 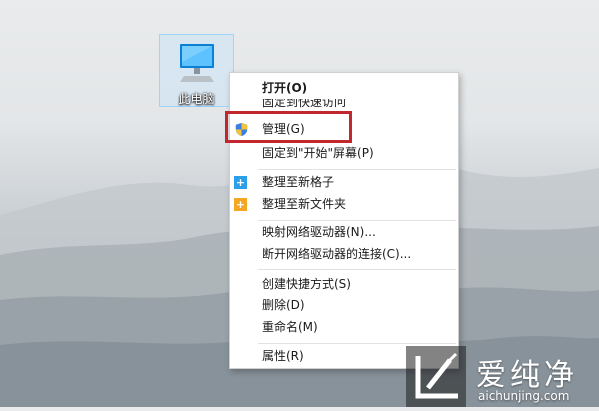 I want to click on desktop-icon-label: 此电脑, so click(x=196, y=99).